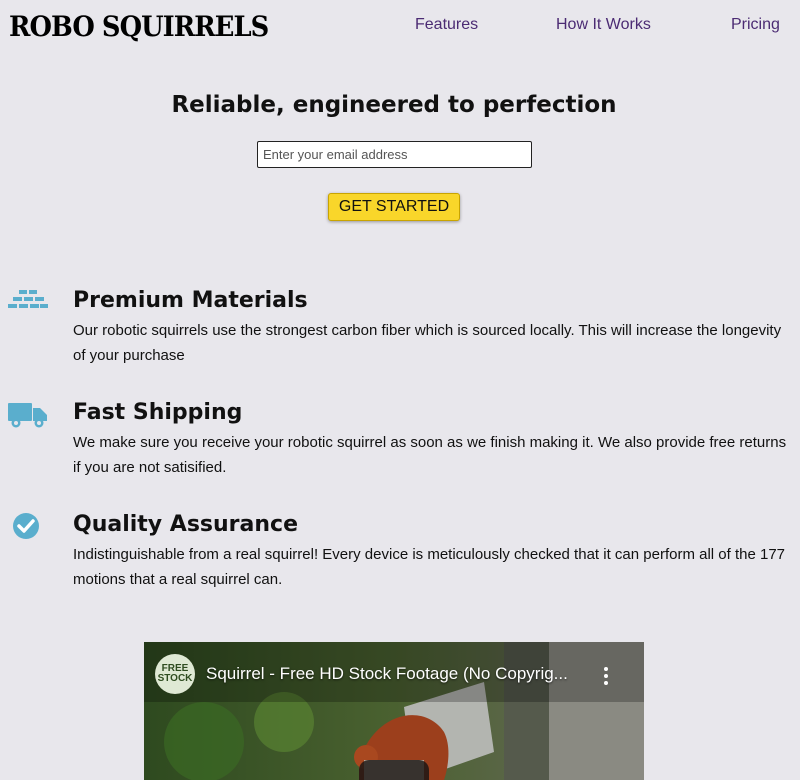 This screenshot has height=780, width=800. I want to click on nav-link-how-it-works: How It Works, so click(603, 25).